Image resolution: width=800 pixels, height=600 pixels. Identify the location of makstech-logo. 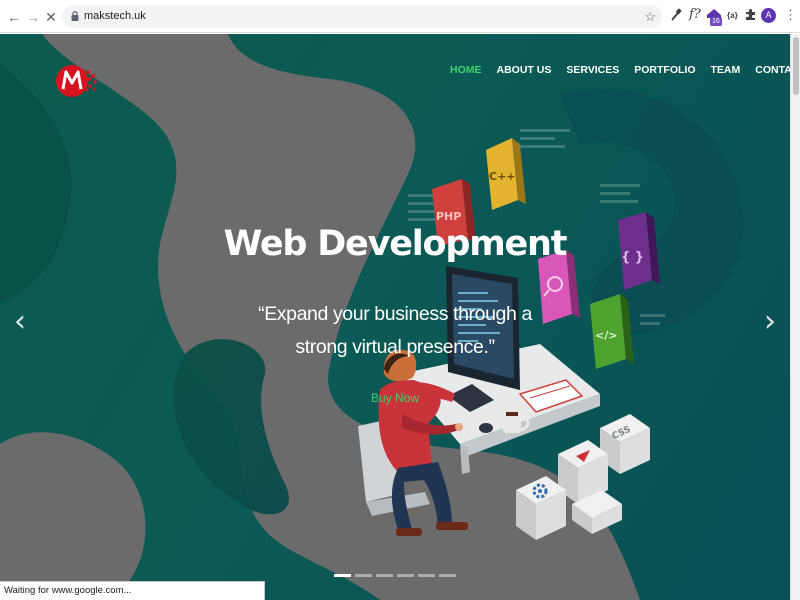
(77, 81).